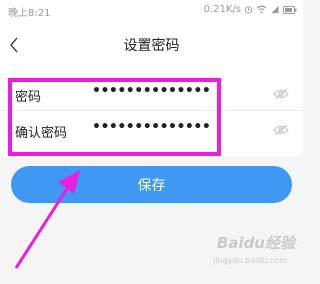 The width and height of the screenshot is (320, 284). What do you see at coordinates (151, 184) in the screenshot?
I see `save-button: 保存` at bounding box center [151, 184].